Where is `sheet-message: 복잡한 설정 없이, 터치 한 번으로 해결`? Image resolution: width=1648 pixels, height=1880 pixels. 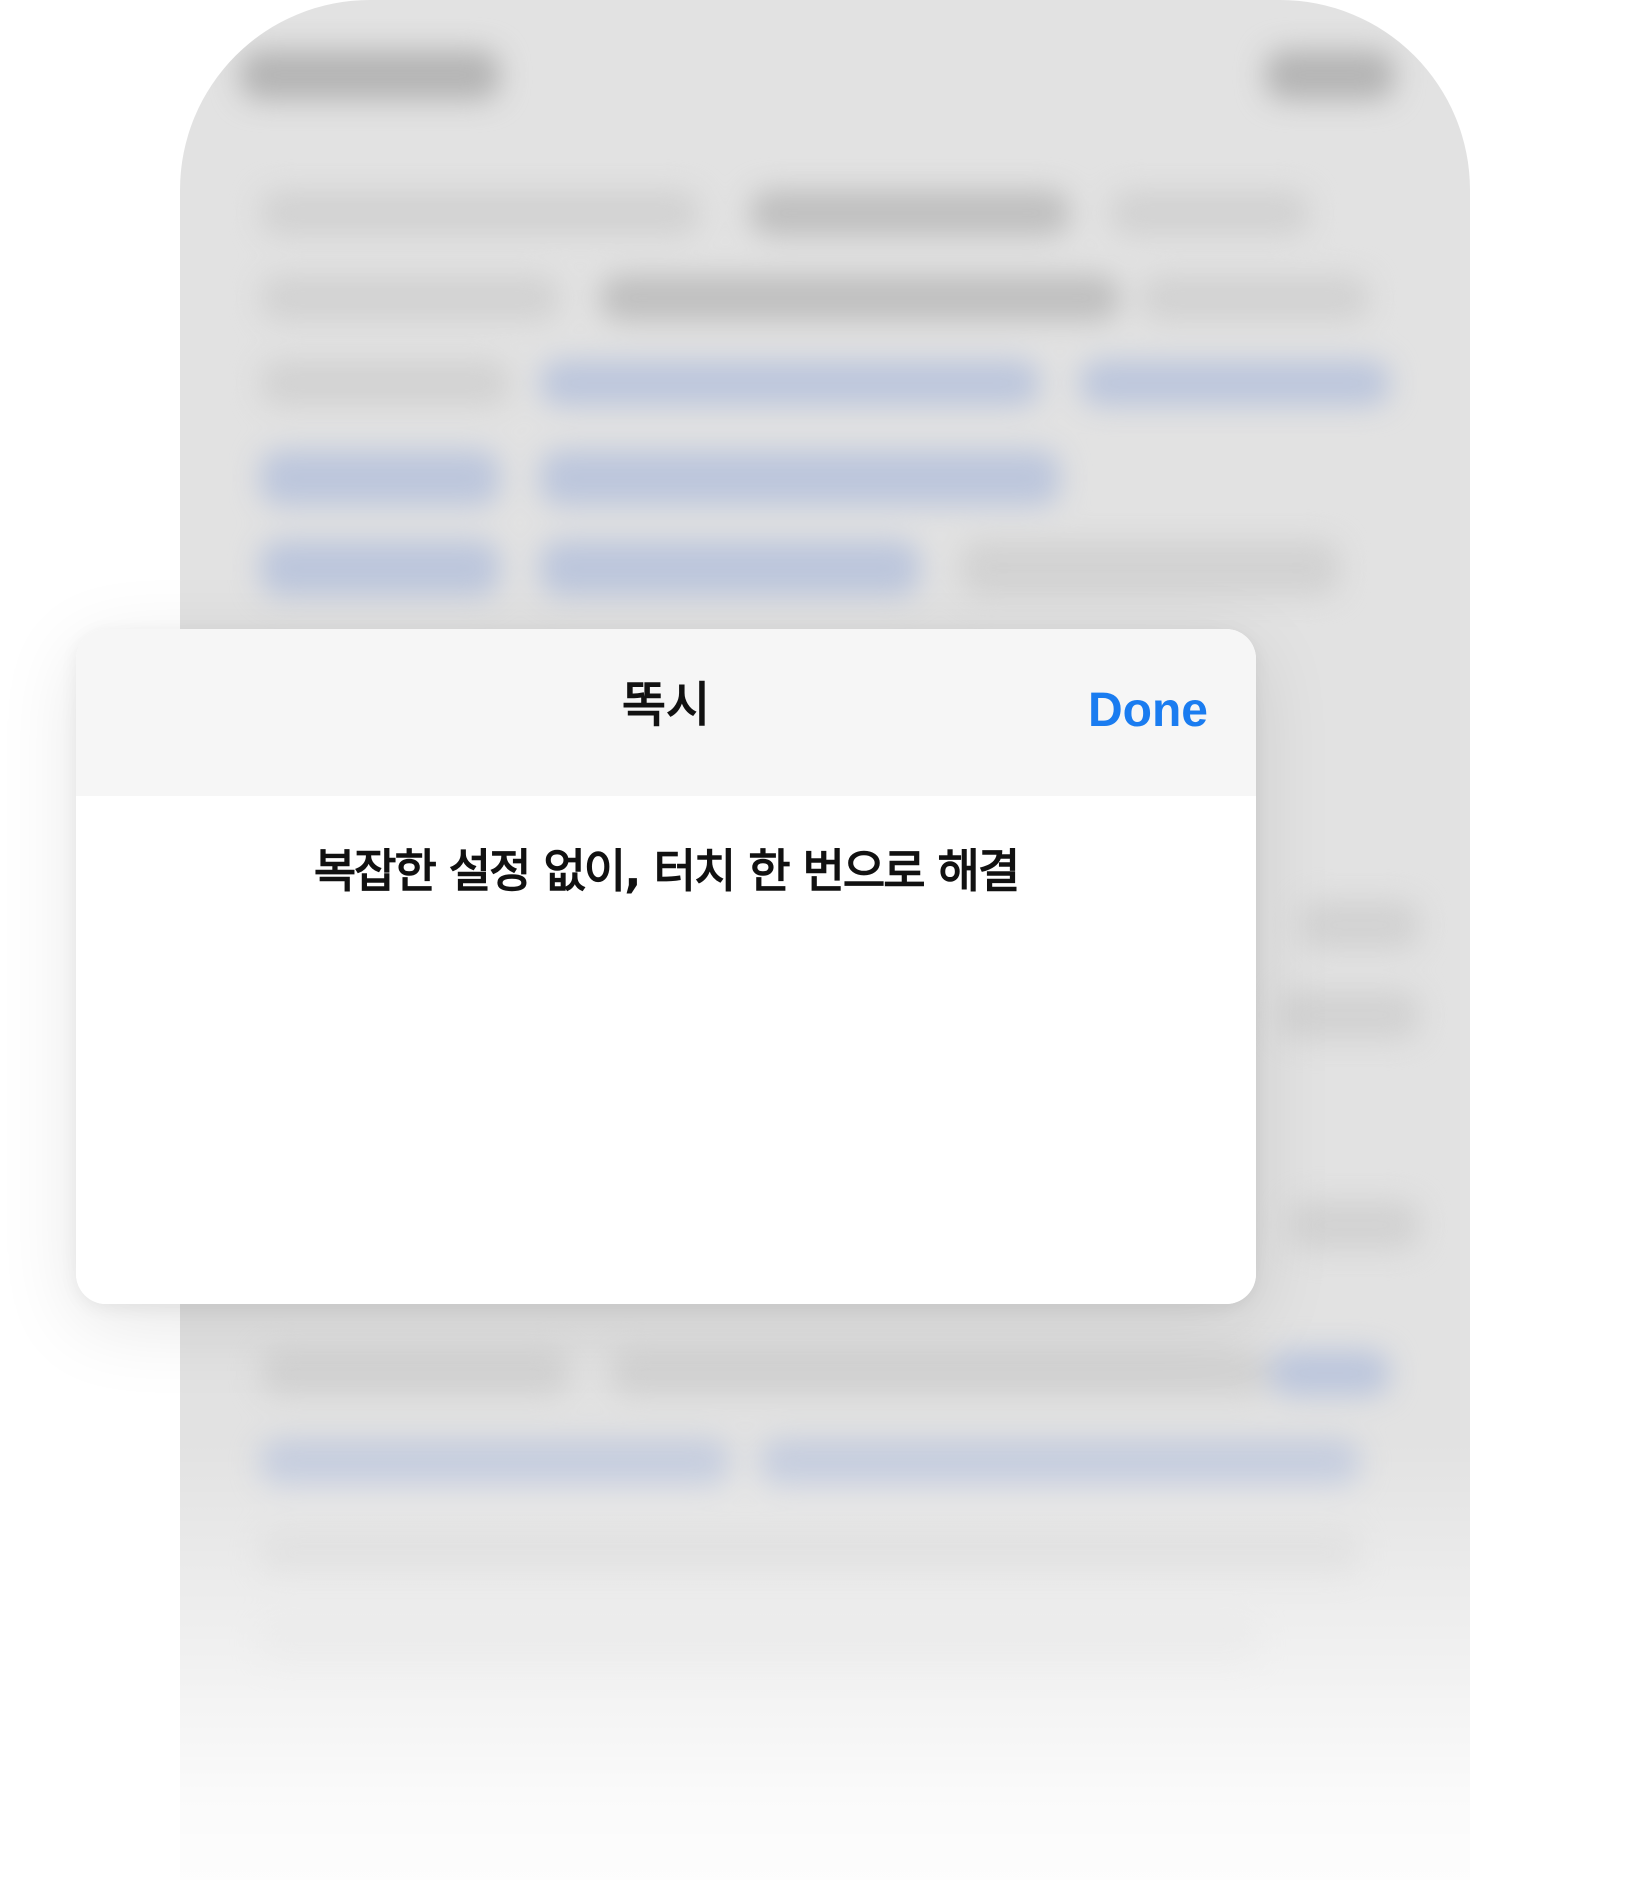
sheet-message: 복잡한 설정 없이, 터치 한 번으로 해결 is located at coordinates (666, 871).